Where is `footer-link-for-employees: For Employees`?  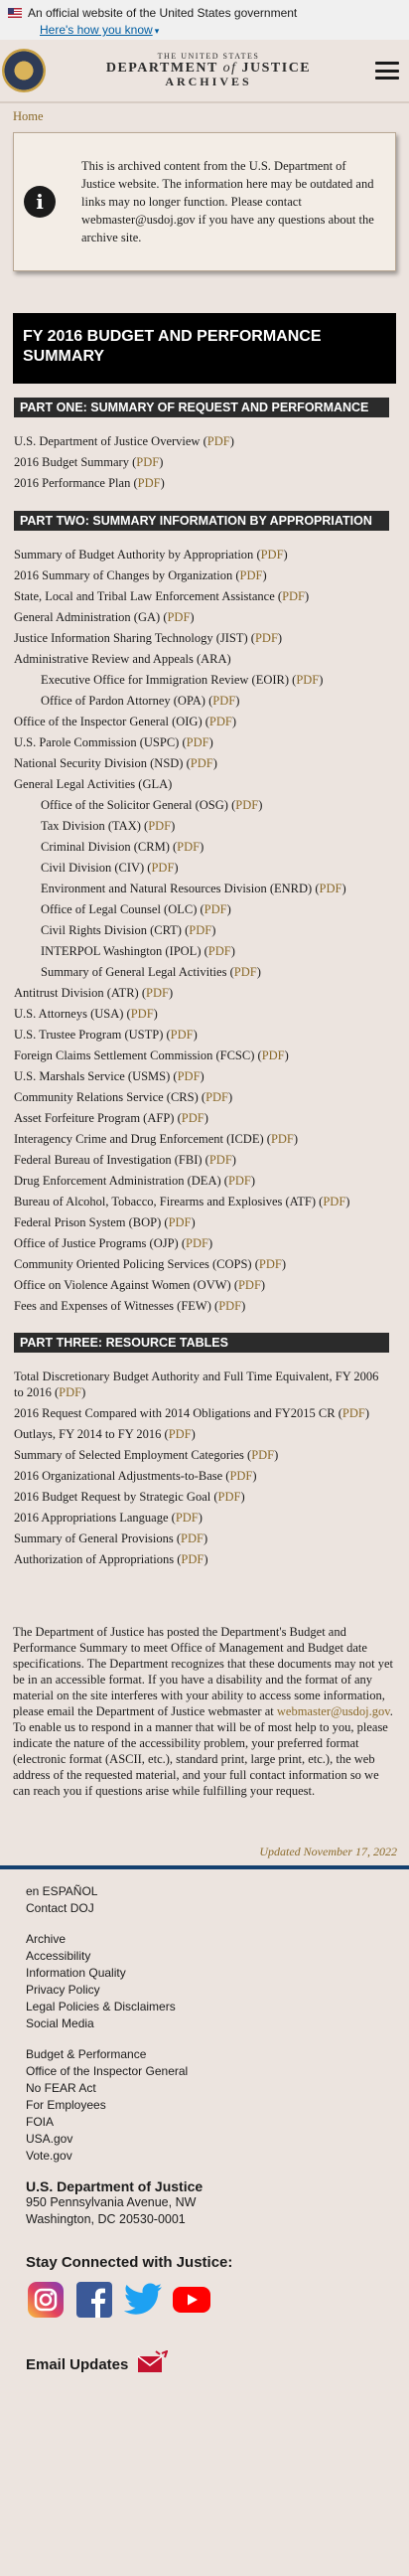 footer-link-for-employees: For Employees is located at coordinates (204, 2105).